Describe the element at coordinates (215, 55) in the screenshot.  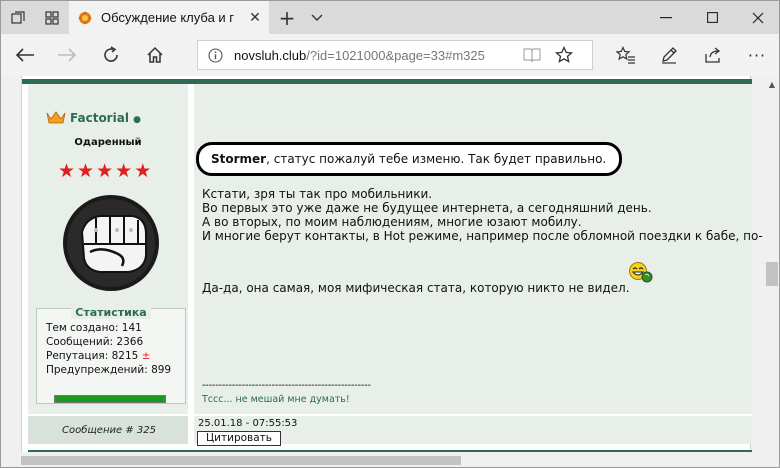
I see `info-icon` at that location.